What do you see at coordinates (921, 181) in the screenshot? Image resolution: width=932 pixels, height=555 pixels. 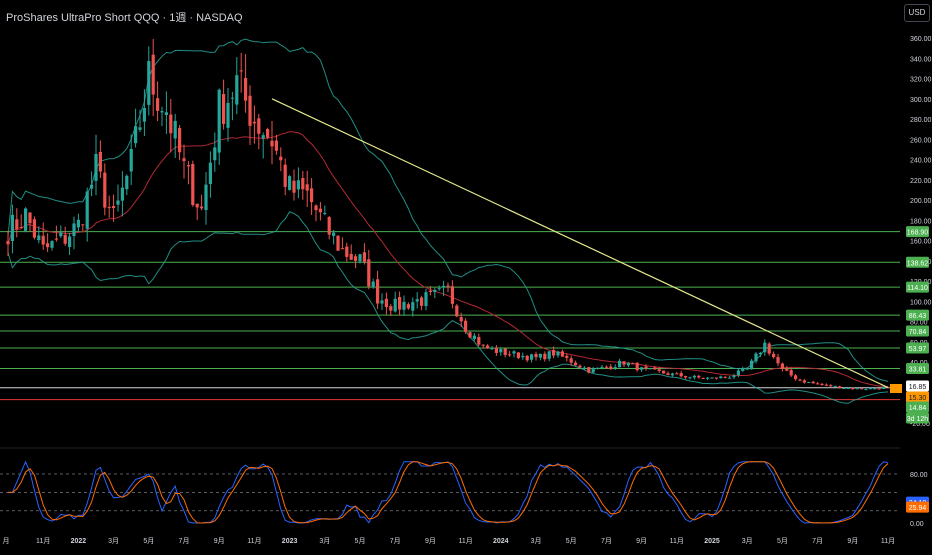 I see `price-tick-label: 220.00` at bounding box center [921, 181].